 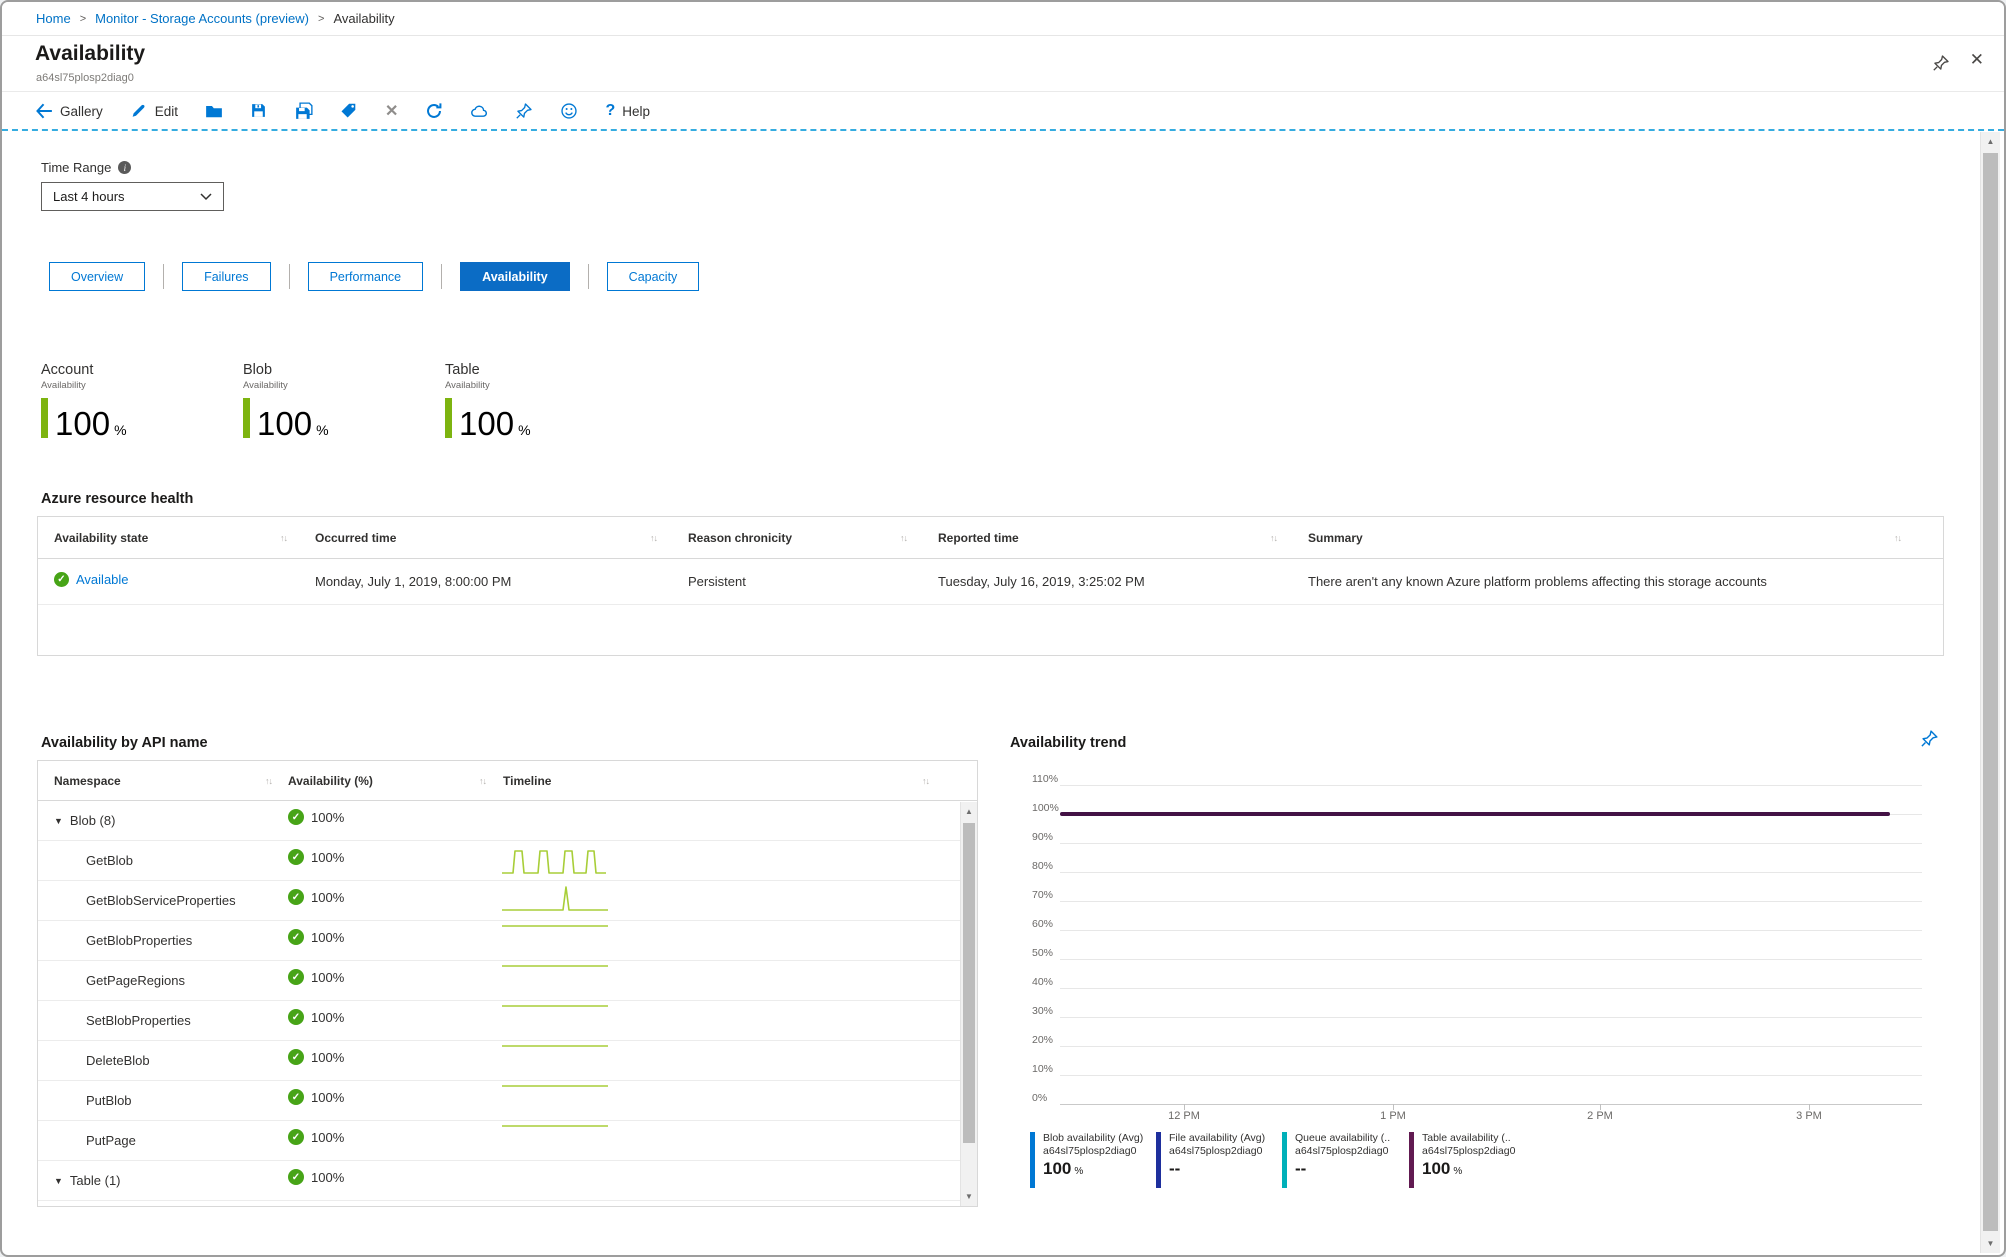 I want to click on legend-series-name: File availability (Avg), so click(x=1217, y=1138).